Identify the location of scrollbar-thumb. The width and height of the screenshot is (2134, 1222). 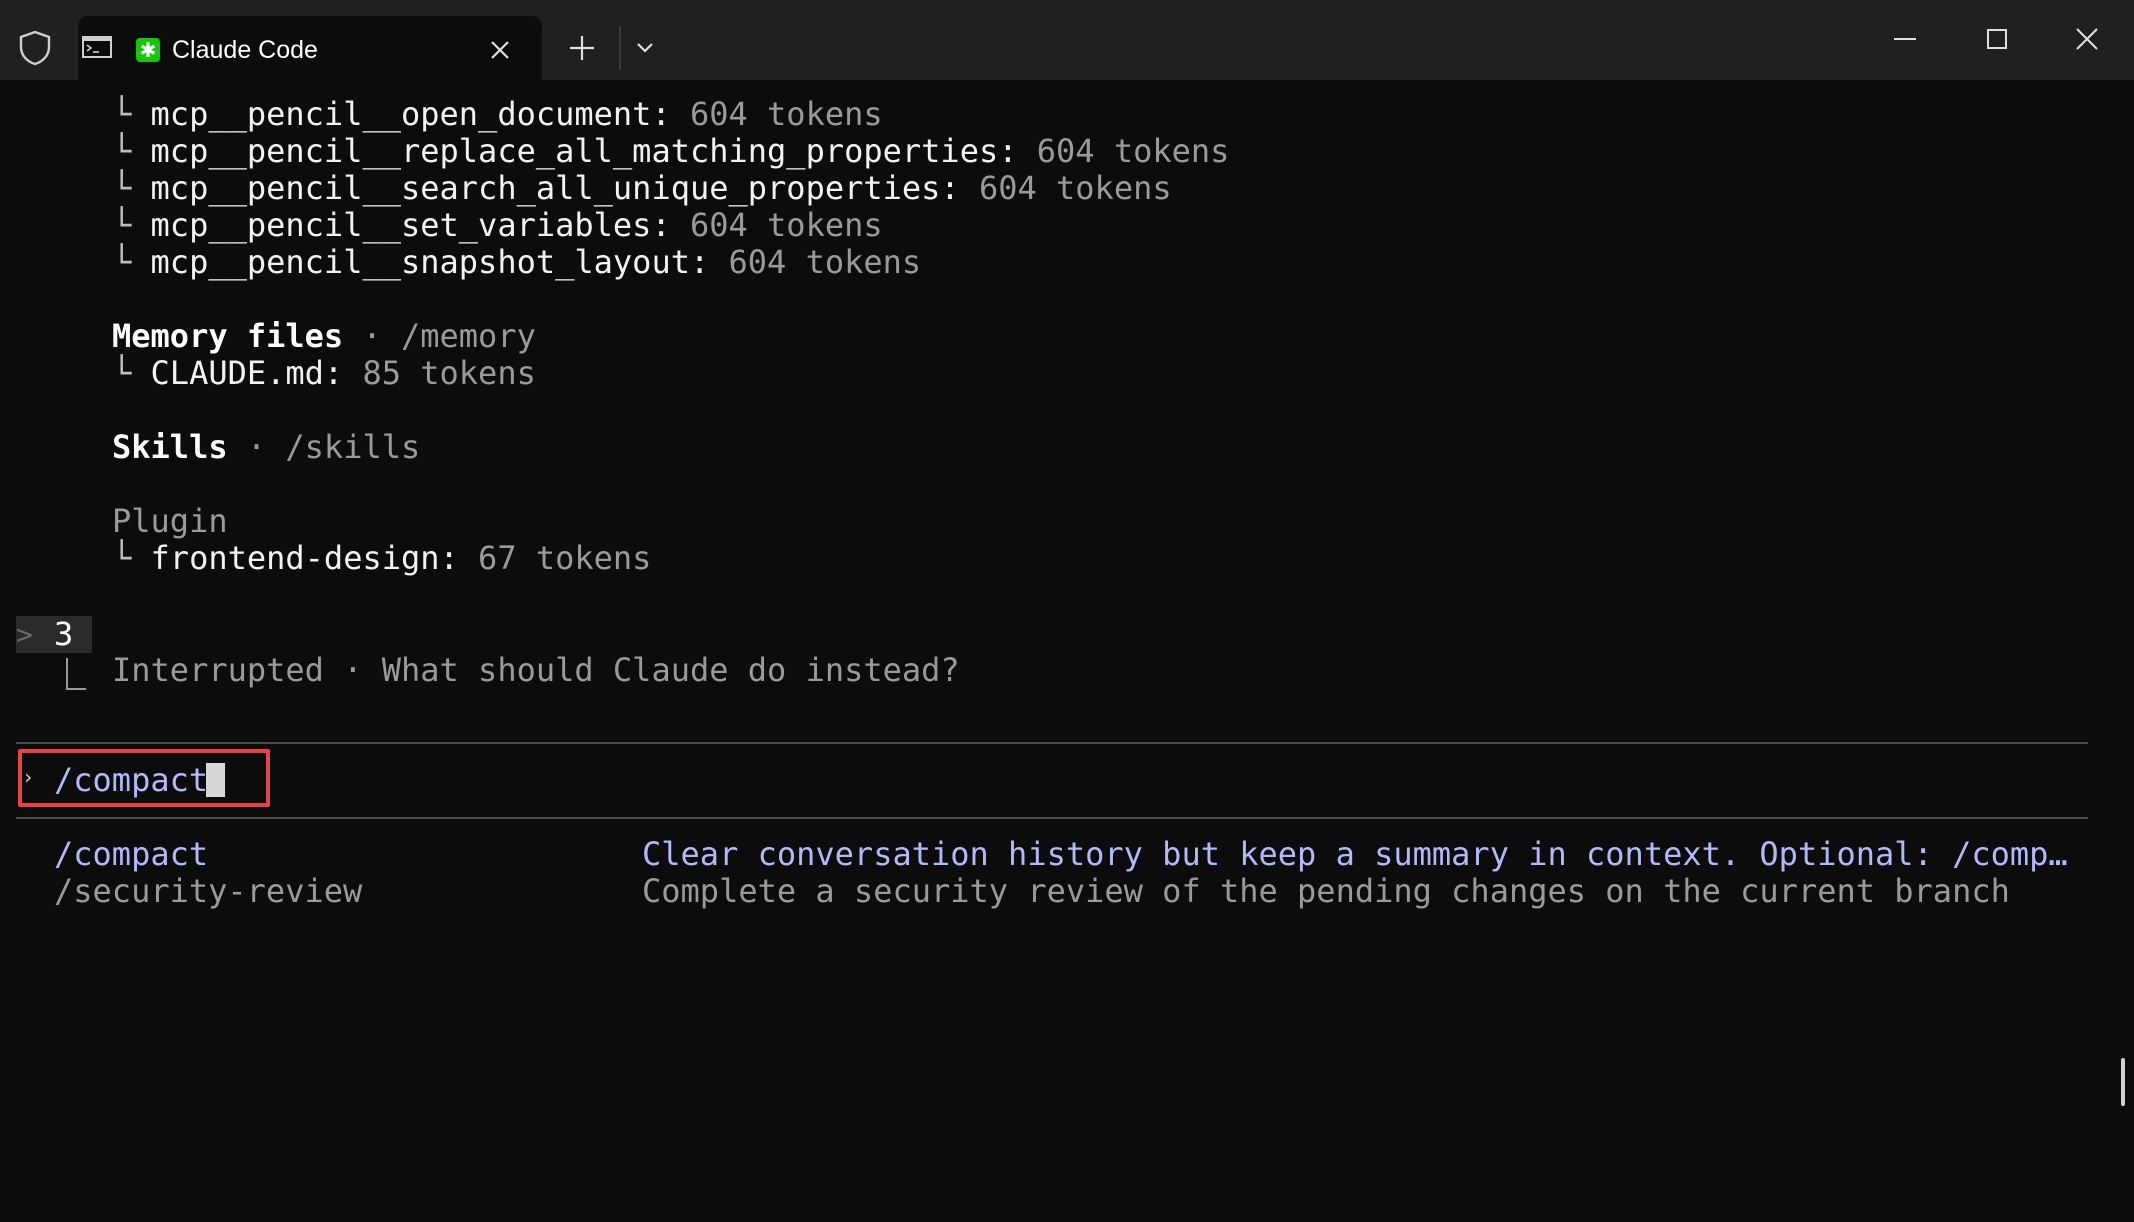
(2123, 1082).